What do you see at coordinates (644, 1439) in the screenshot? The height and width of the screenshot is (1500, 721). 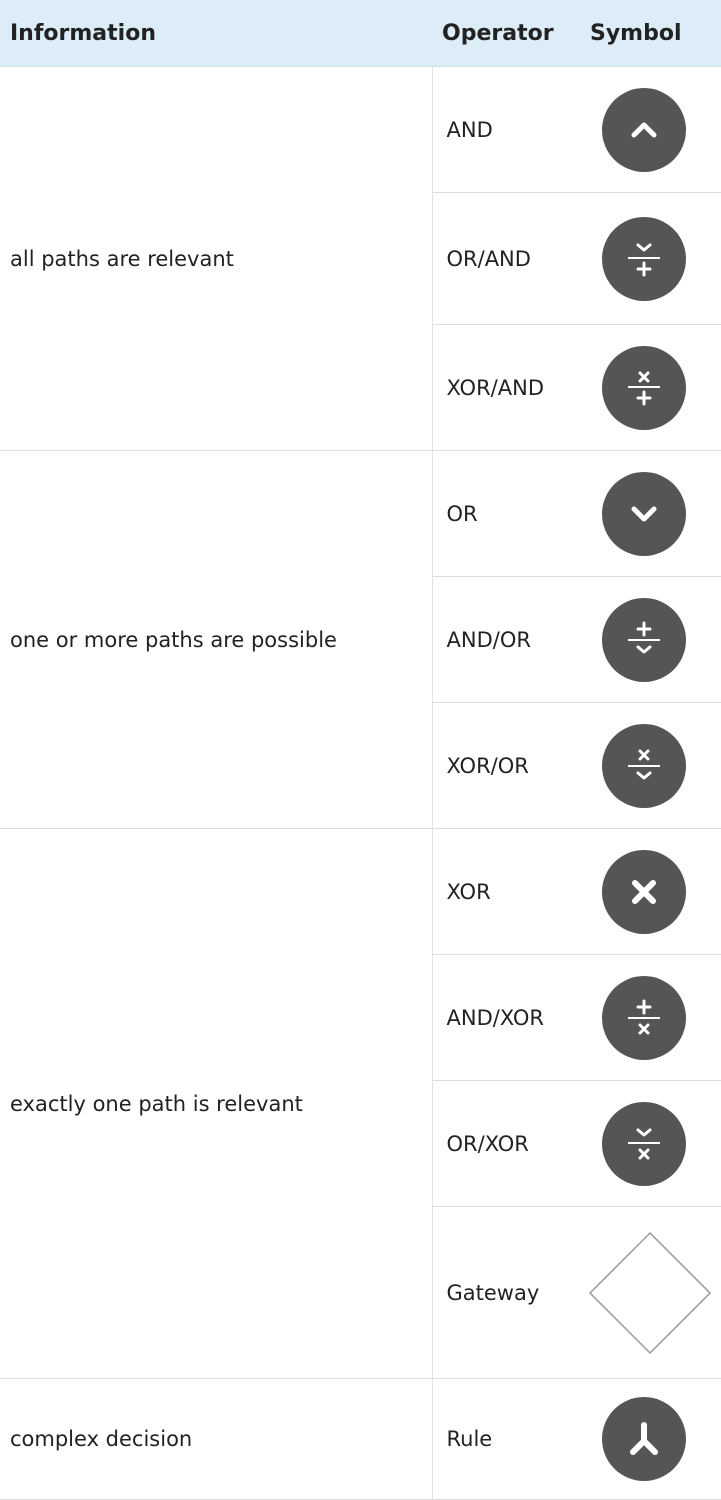 I see `rule-gateway-icon` at bounding box center [644, 1439].